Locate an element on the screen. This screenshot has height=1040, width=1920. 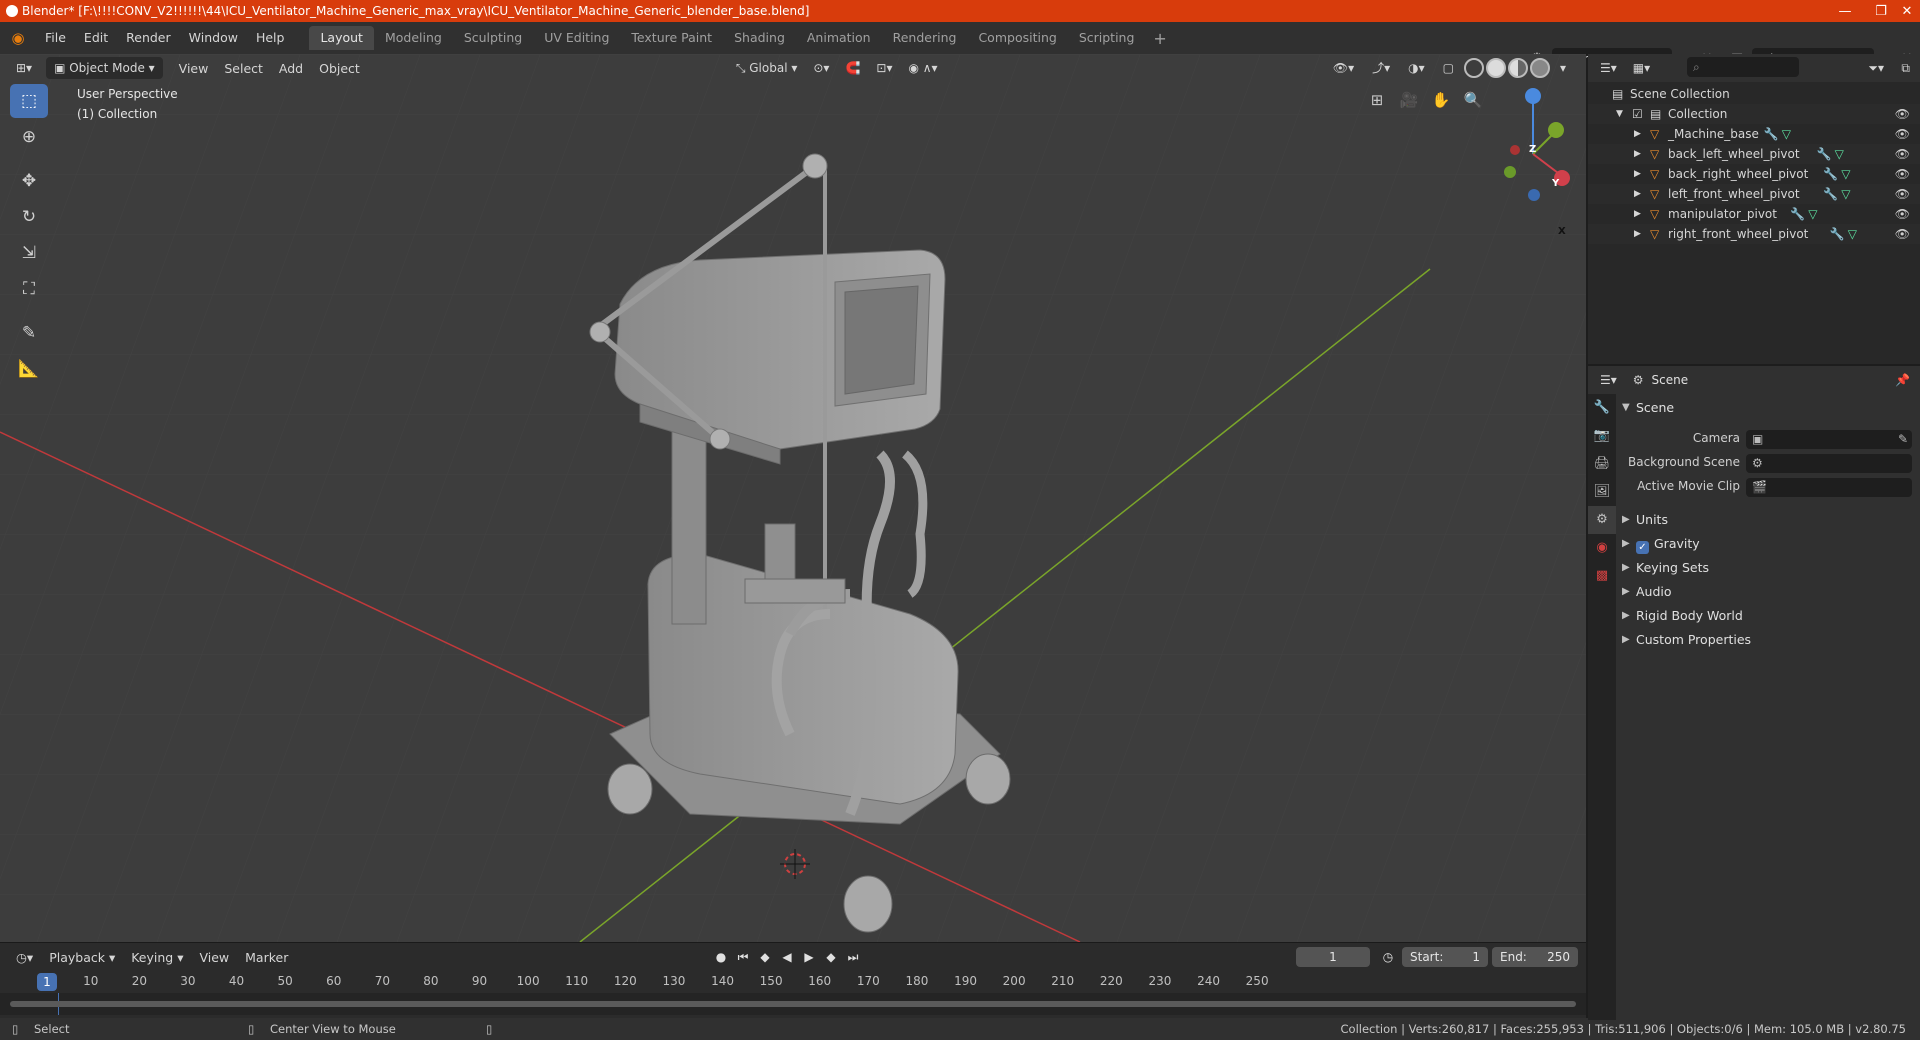
visibility-icon: 👁▾ is located at coordinates (1343, 68).